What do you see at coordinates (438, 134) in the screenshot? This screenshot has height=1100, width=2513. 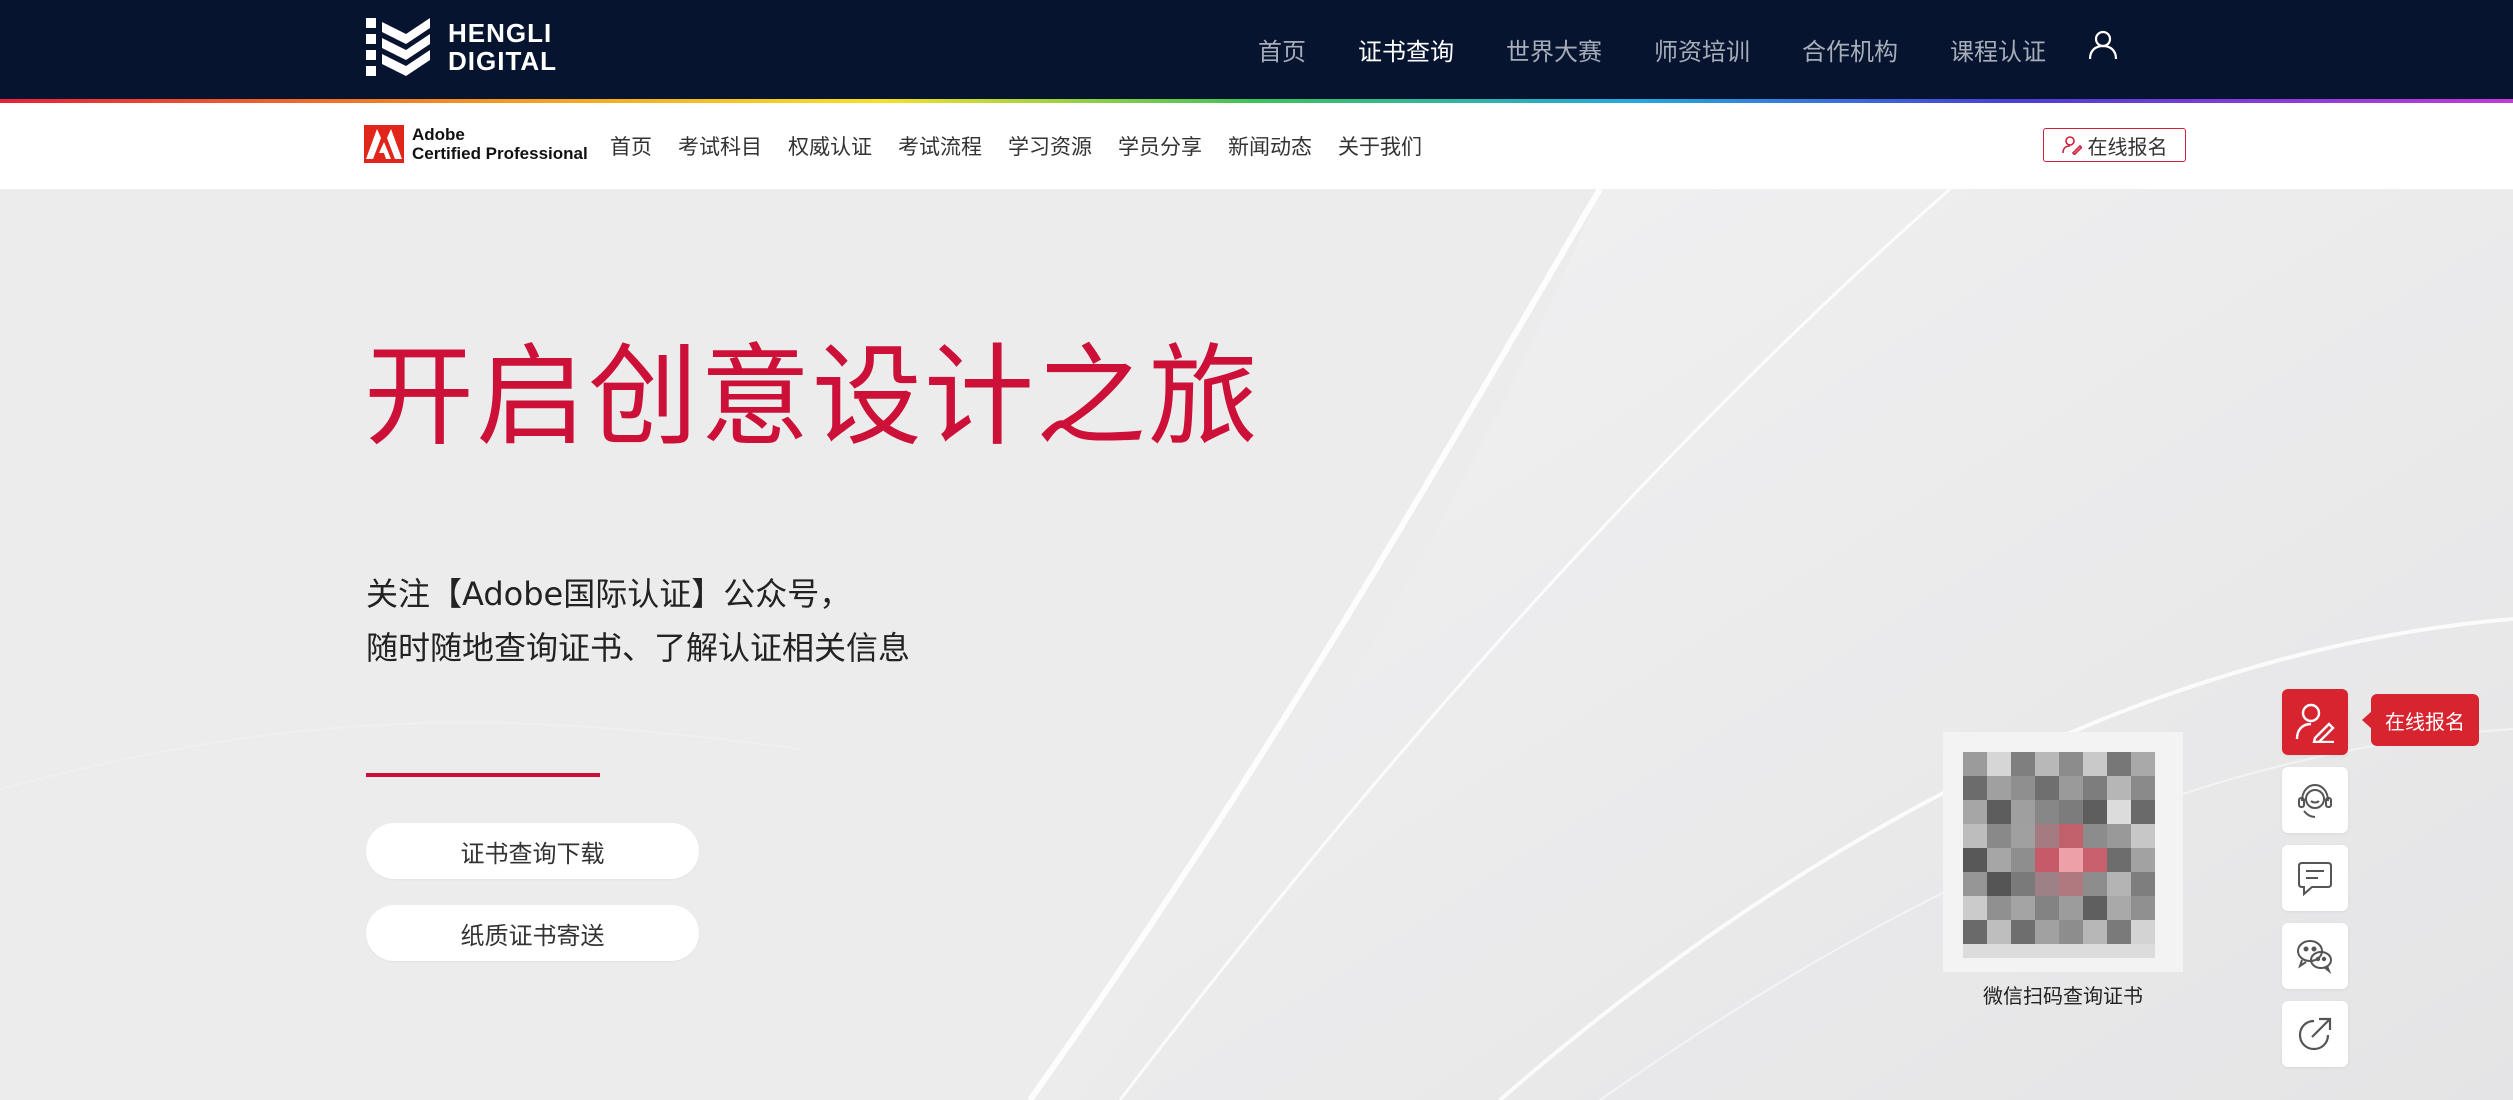 I see `acp-line-1: Adobe` at bounding box center [438, 134].